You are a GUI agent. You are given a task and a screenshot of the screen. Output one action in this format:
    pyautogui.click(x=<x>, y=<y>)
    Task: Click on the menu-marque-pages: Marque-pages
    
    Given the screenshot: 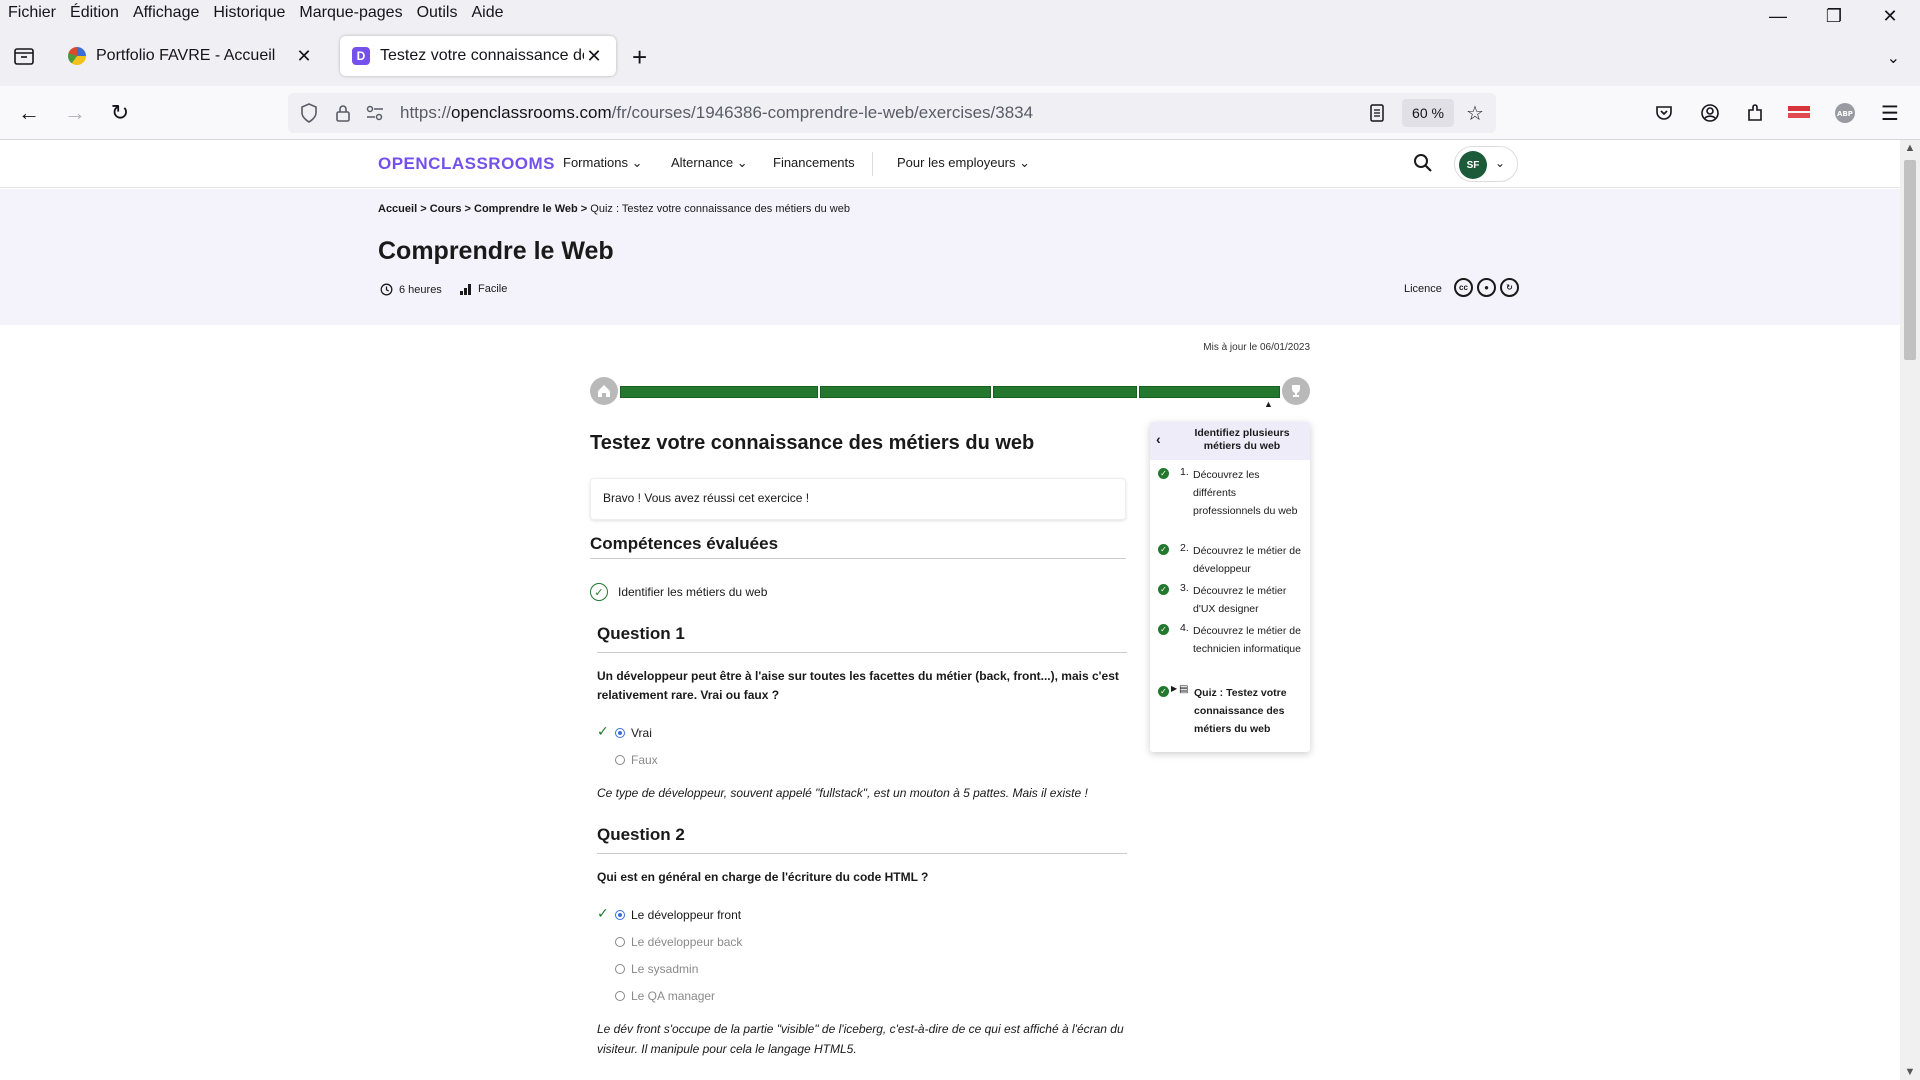 What is the action you would take?
    pyautogui.click(x=350, y=13)
    